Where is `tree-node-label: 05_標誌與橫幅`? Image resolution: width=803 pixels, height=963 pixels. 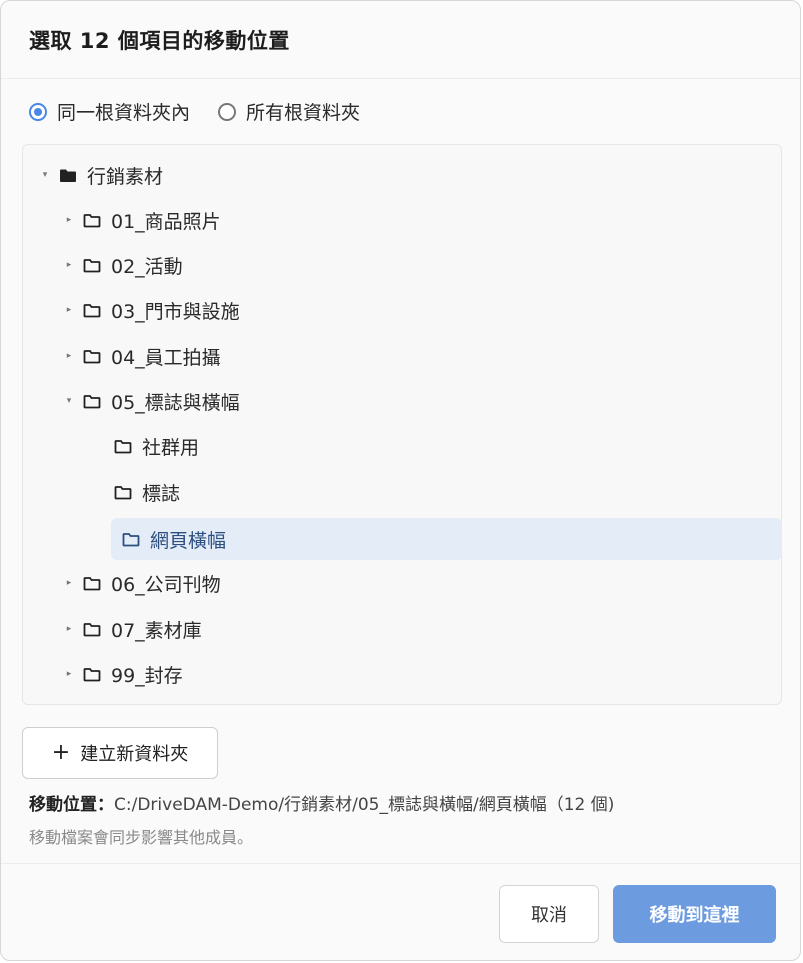
tree-node-label: 05_標誌與橫幅 is located at coordinates (175, 402).